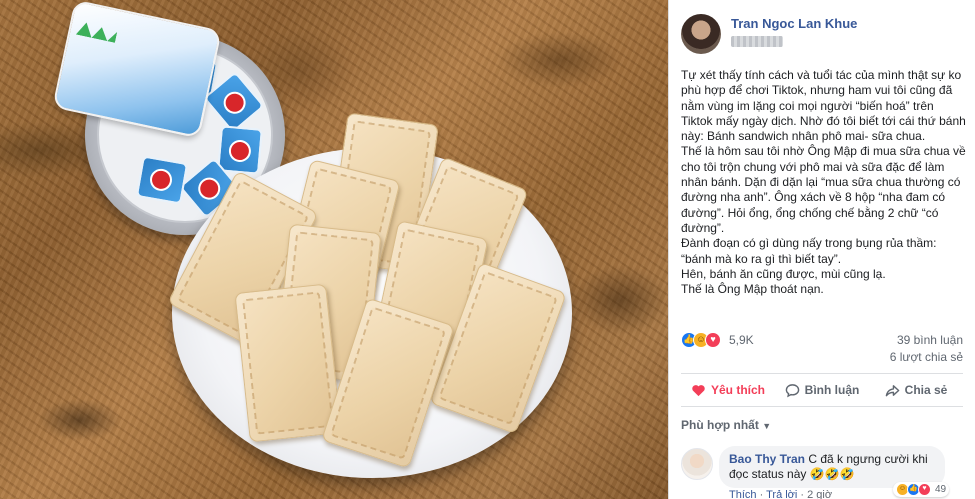  I want to click on love-button: Yêu thích, so click(728, 390).